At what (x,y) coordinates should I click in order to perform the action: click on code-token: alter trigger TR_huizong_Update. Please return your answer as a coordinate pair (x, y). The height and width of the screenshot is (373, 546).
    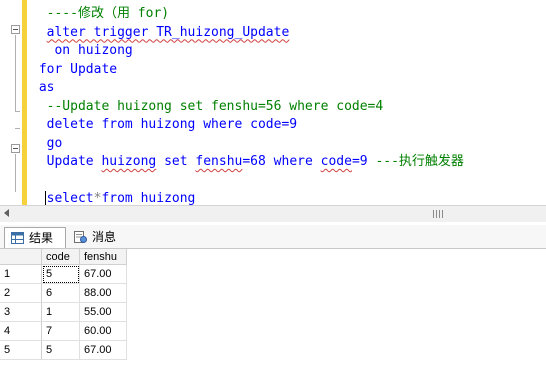
    Looking at the image, I should click on (168, 32).